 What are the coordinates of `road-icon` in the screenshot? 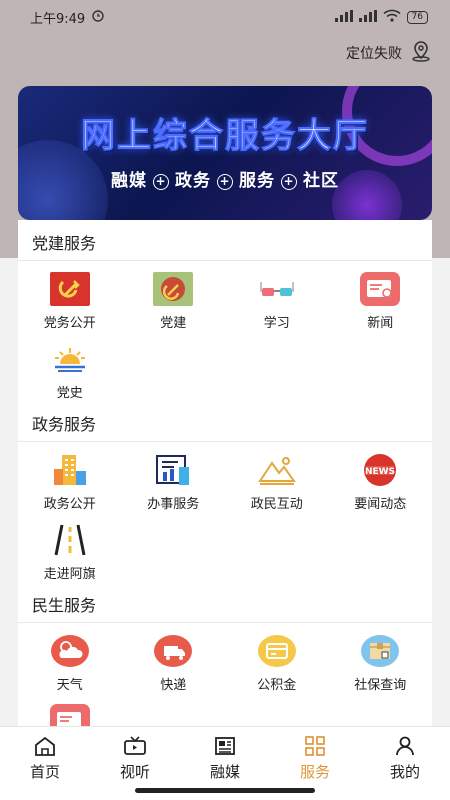 It's located at (70, 539).